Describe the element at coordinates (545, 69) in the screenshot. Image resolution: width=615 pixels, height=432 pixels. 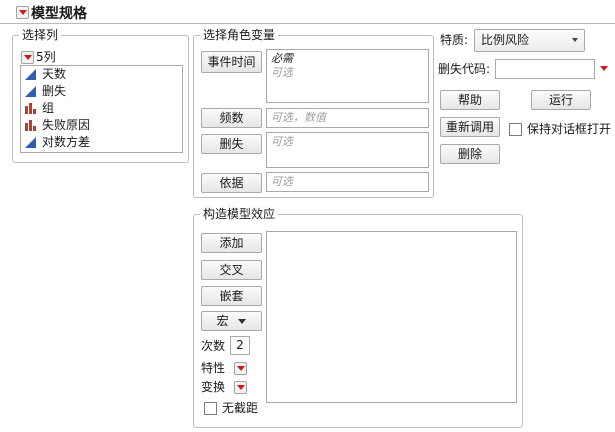
I see `censor-code-input` at that location.